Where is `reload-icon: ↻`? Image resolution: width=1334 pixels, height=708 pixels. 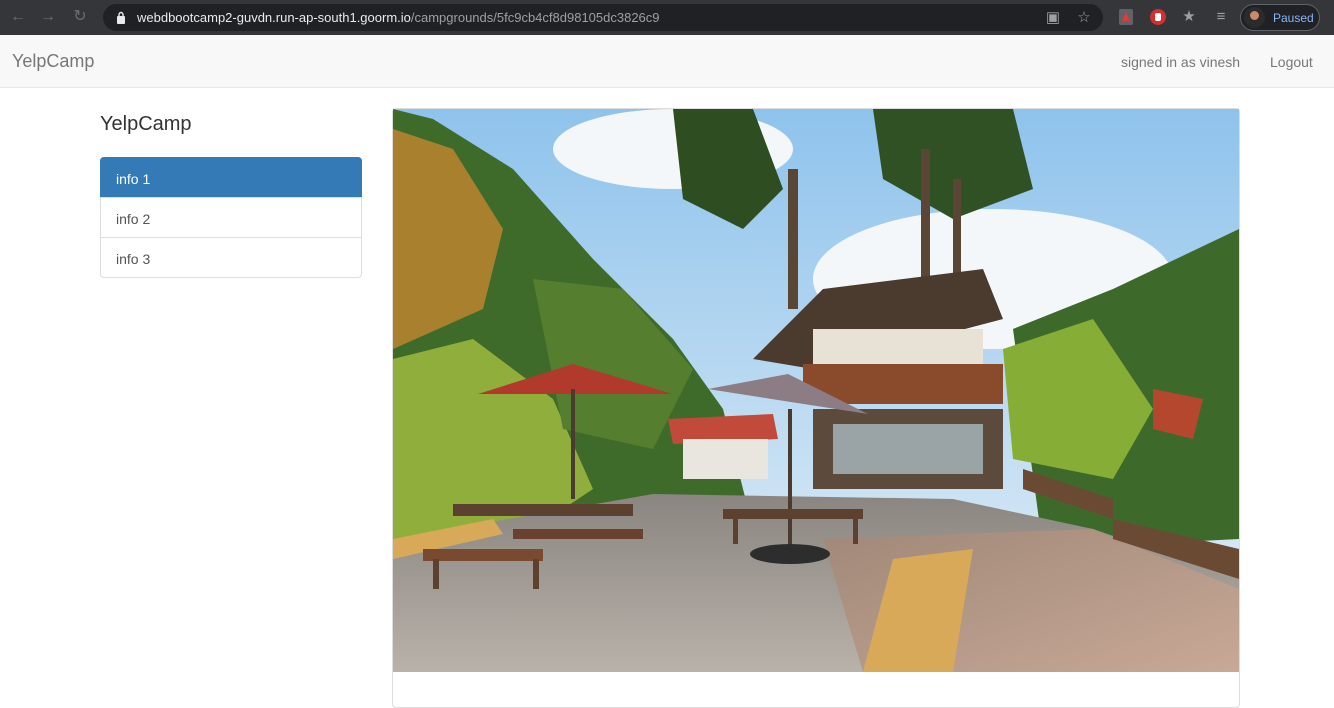 reload-icon: ↻ is located at coordinates (80, 17).